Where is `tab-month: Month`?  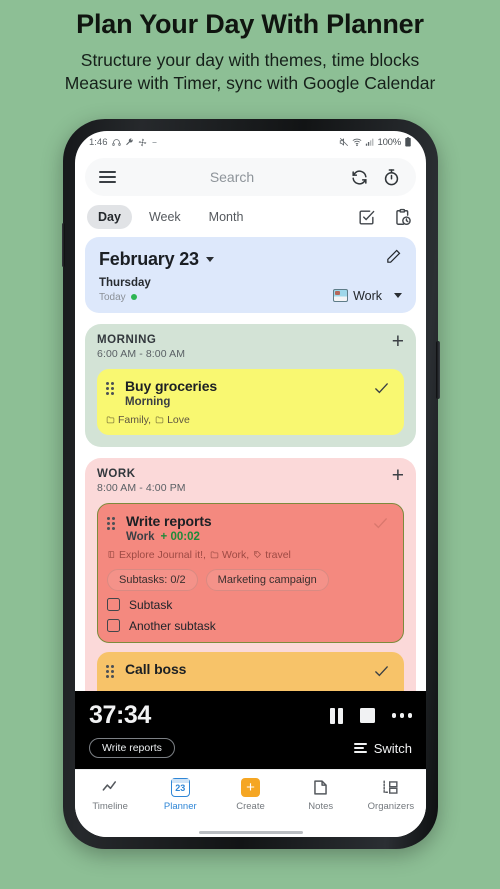
tab-month: Month is located at coordinates (226, 217).